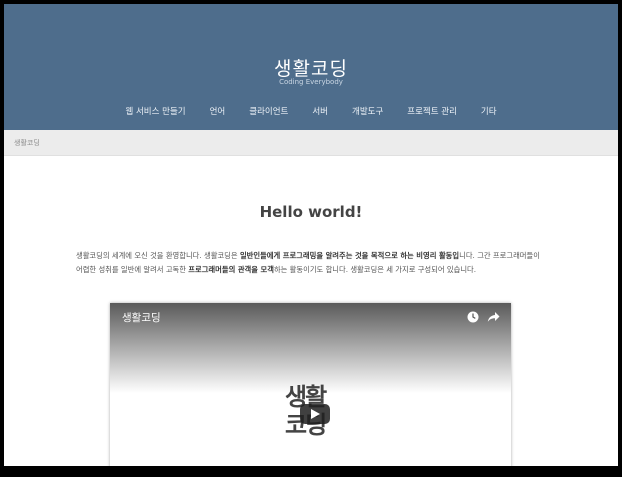 The image size is (622, 477). I want to click on nav-item-server: 서버, so click(320, 111).